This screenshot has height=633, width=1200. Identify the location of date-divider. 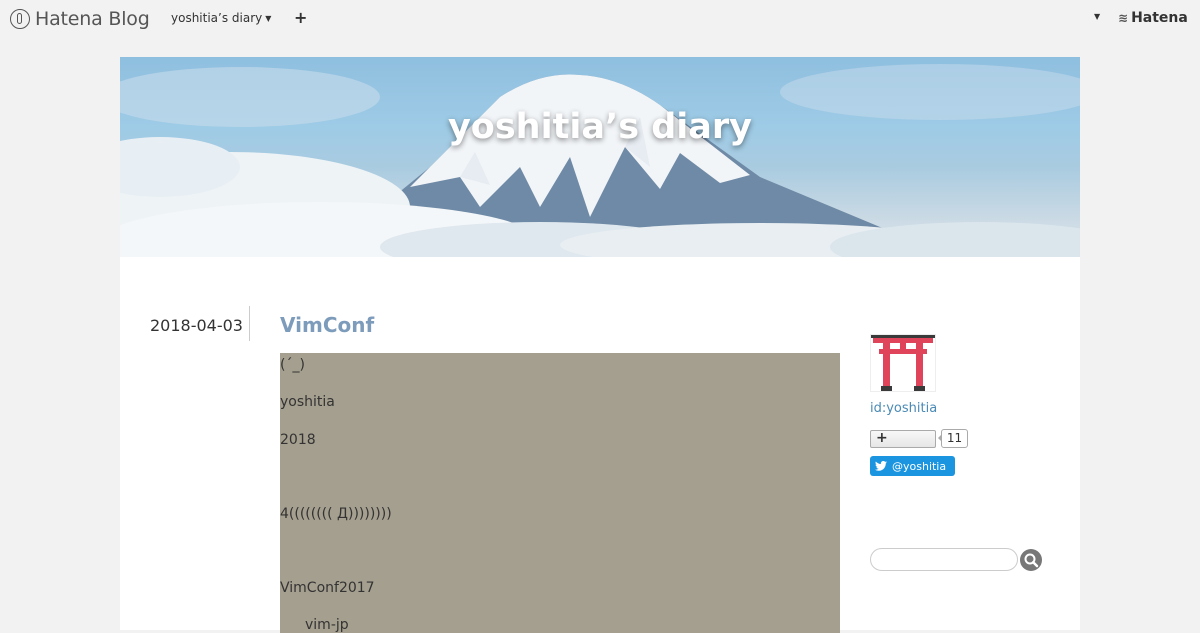
(249, 323).